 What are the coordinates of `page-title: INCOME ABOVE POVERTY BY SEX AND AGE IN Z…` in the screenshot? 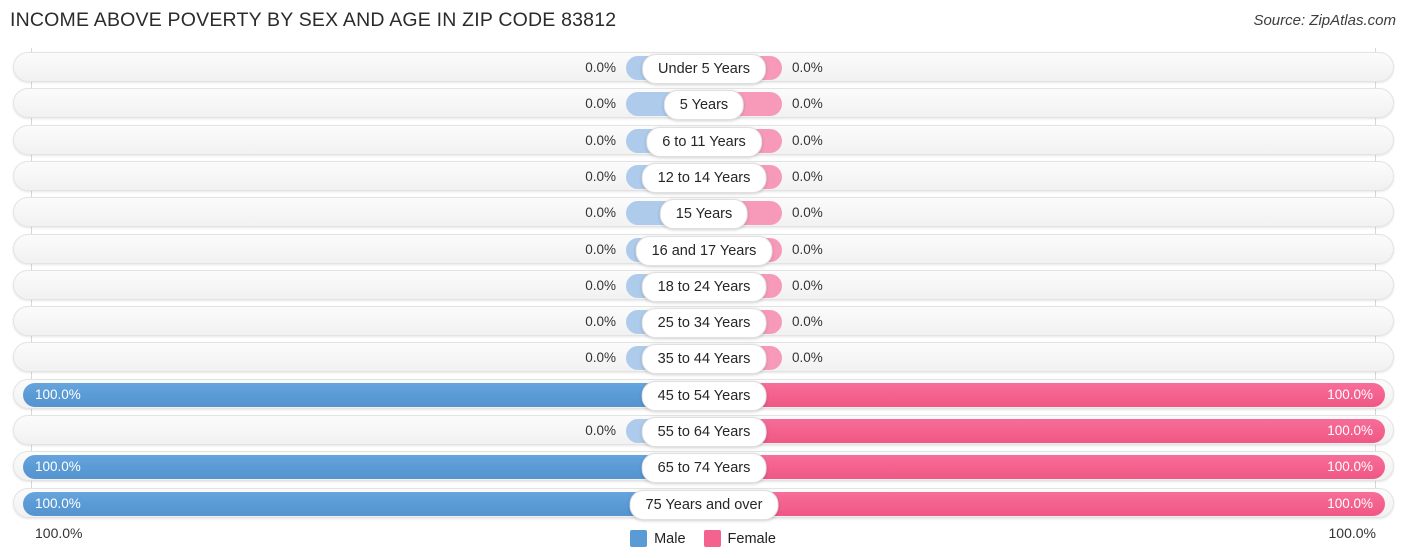 It's located at (313, 20).